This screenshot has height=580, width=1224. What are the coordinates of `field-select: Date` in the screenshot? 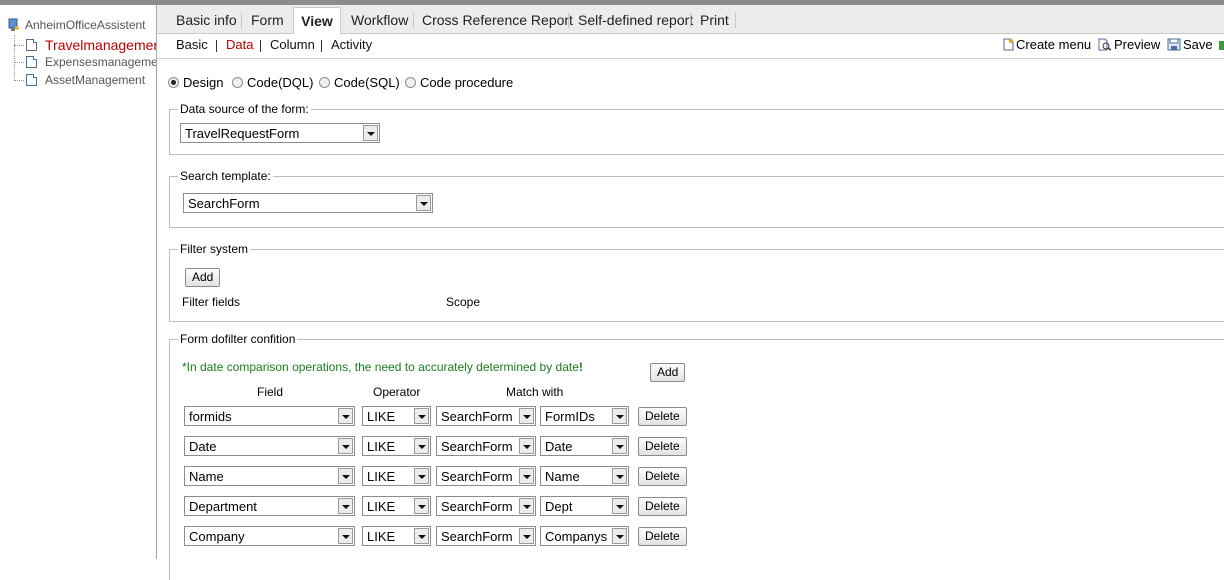 It's located at (269, 446).